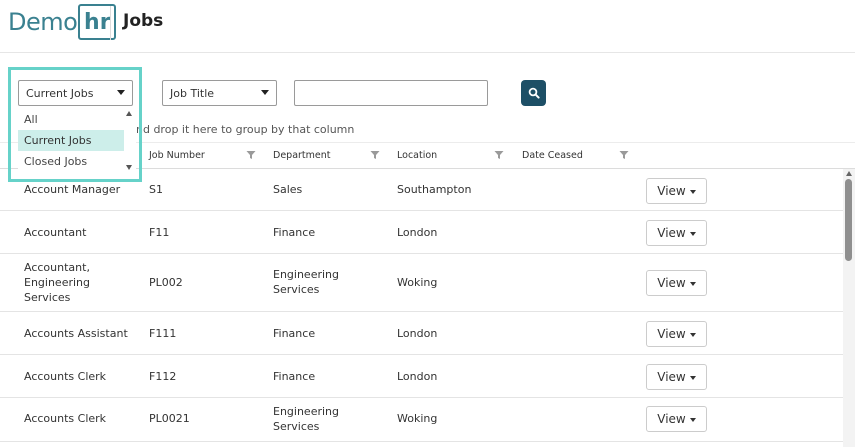  Describe the element at coordinates (177, 155) in the screenshot. I see `column-header-job-number: Job Number` at that location.